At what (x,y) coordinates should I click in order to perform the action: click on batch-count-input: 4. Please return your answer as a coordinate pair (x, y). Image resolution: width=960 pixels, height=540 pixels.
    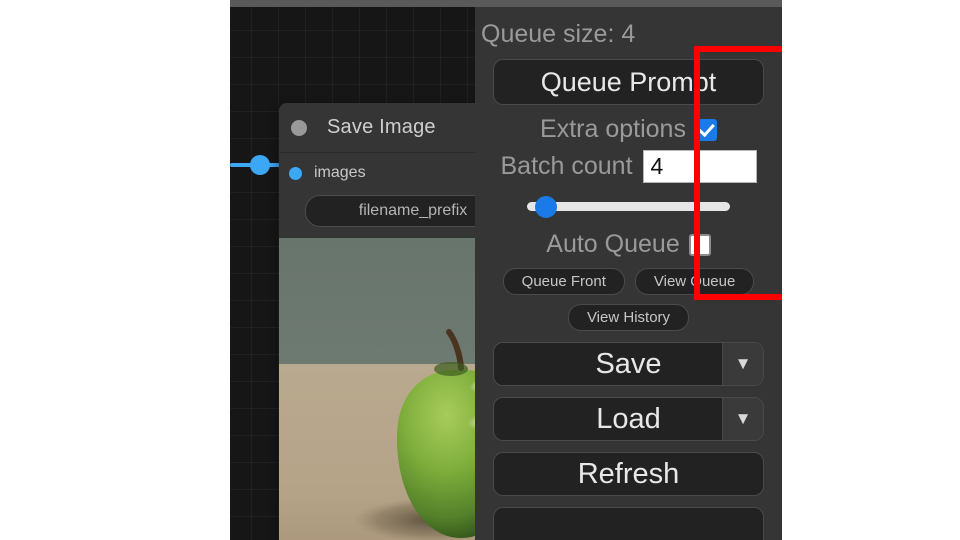
    Looking at the image, I should click on (699, 166).